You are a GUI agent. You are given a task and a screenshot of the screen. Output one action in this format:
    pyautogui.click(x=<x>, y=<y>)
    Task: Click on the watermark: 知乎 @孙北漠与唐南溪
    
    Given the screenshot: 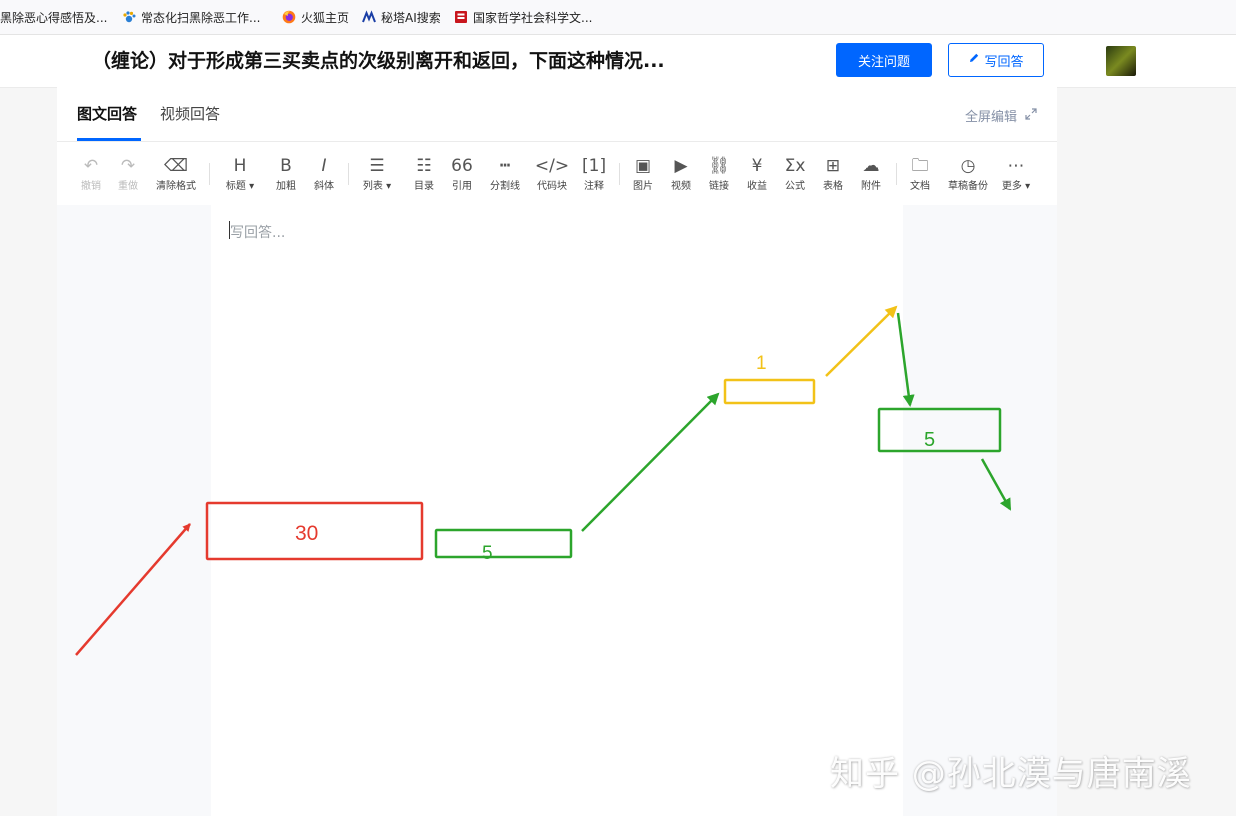 What is the action you would take?
    pyautogui.click(x=1011, y=774)
    